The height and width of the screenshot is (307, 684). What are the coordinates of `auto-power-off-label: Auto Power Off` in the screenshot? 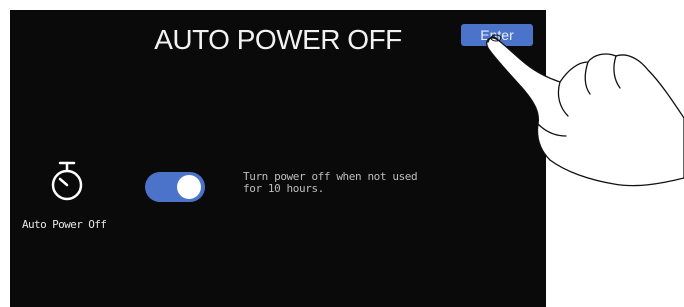 It's located at (64, 224).